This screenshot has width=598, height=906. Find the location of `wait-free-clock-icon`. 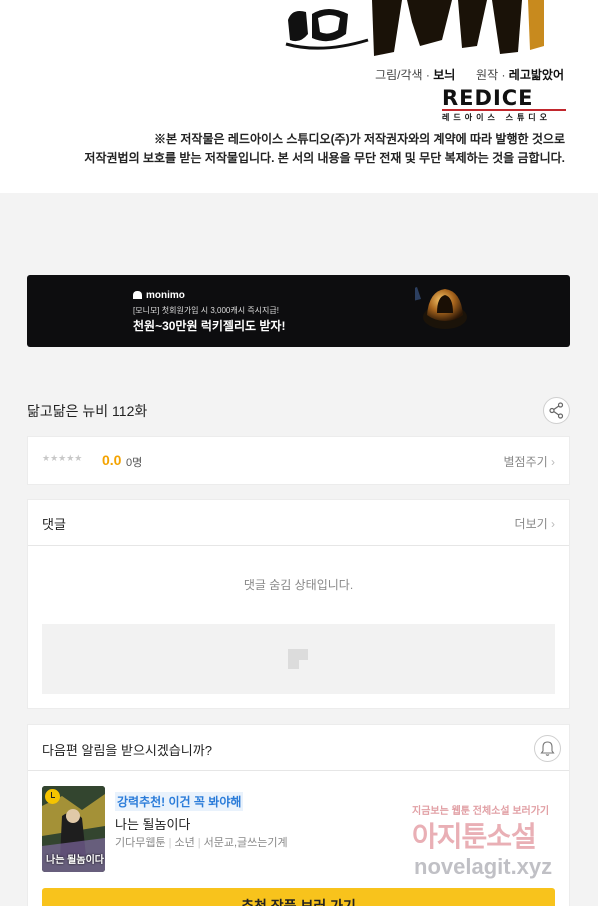

wait-free-clock-icon is located at coordinates (52, 796).